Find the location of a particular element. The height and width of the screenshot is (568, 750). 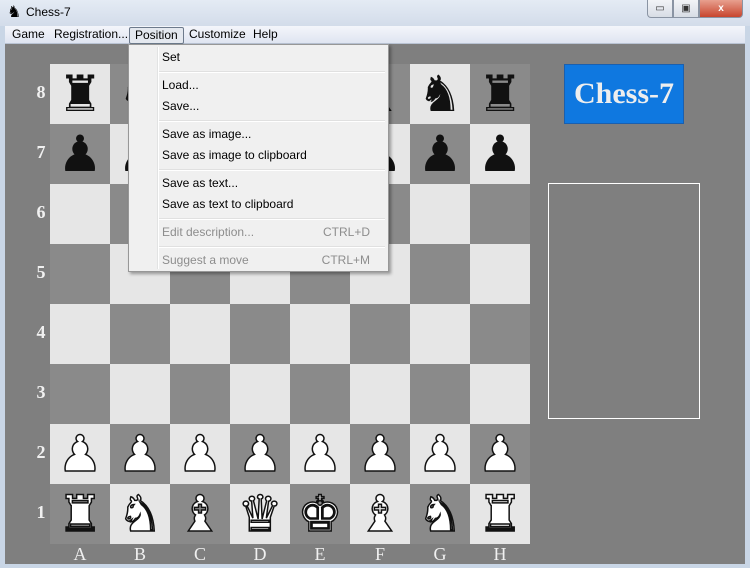

white-king-icon: ♚ is located at coordinates (320, 514).